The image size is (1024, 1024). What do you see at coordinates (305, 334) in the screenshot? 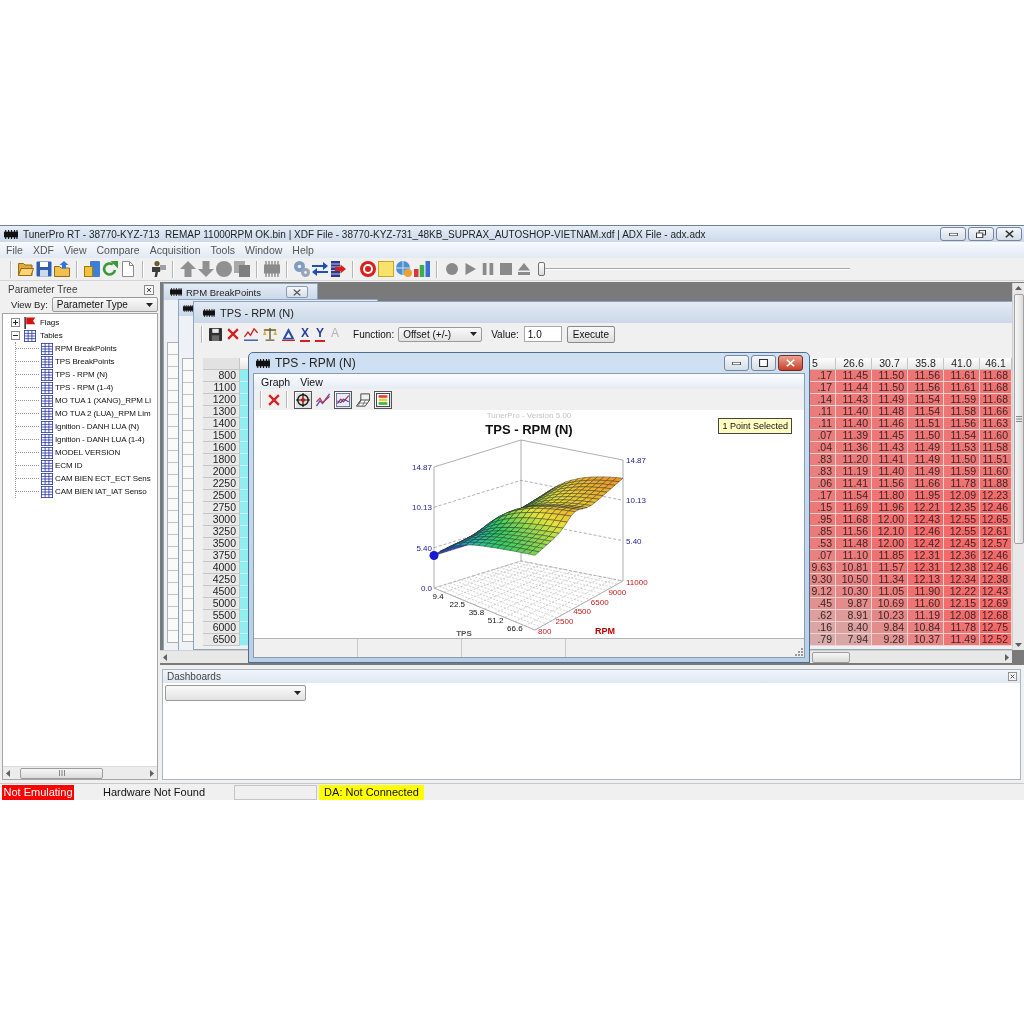
I see `letter-tool-button: X` at bounding box center [305, 334].